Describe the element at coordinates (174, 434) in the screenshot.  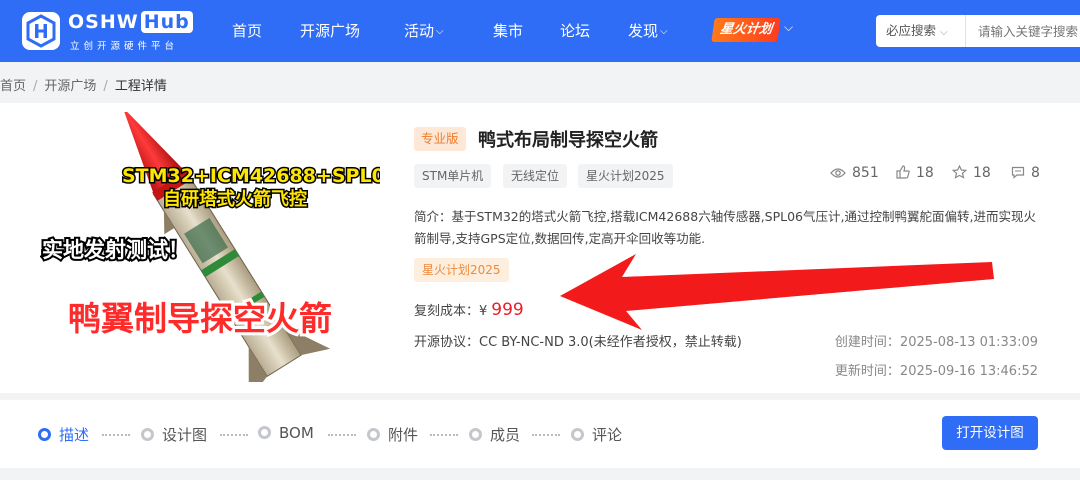
I see `tab-design: 设计图` at that location.